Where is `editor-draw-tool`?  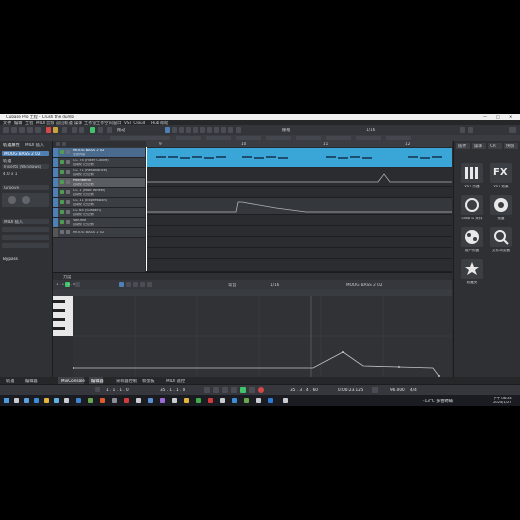
editor-draw-tool is located at coordinates (128, 284).